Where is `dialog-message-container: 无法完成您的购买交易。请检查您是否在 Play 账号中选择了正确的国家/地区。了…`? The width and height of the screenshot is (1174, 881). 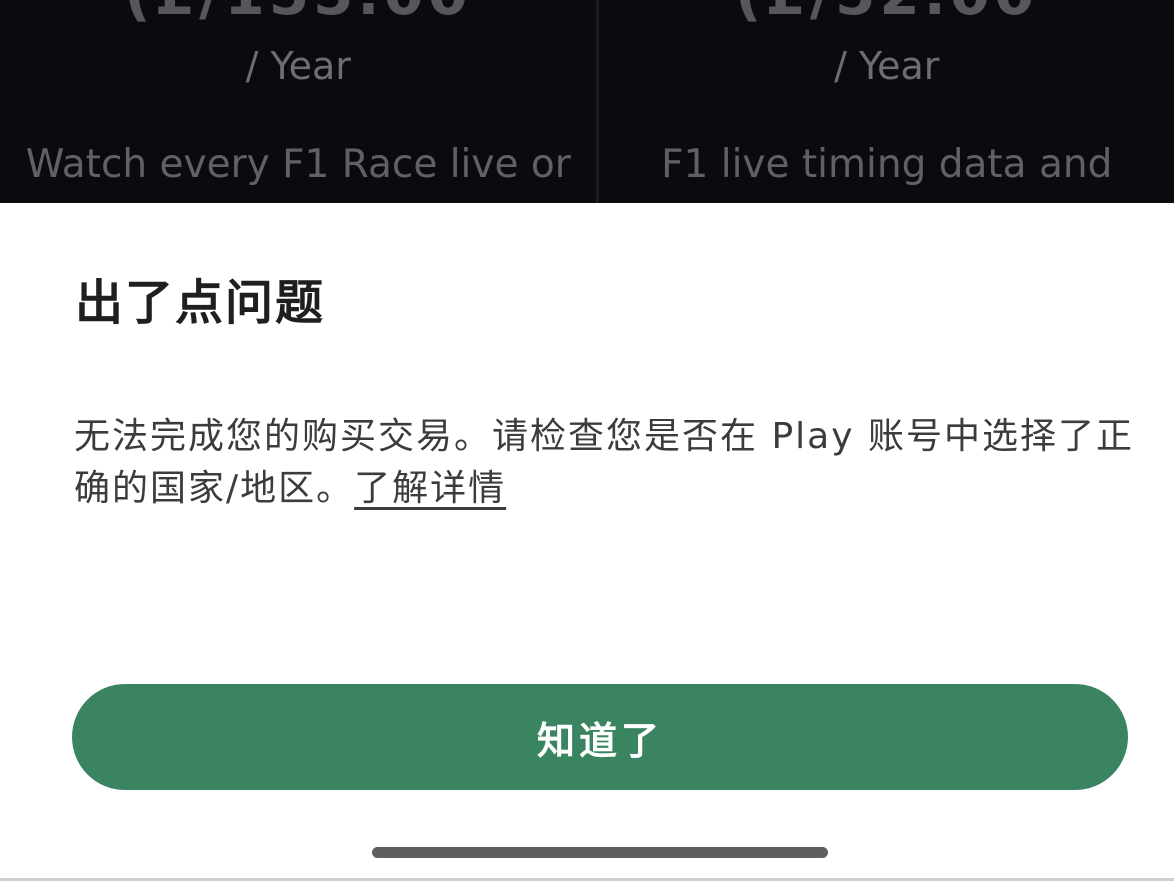 dialog-message-container: 无法完成您的购买交易。请检查您是否在 Play 账号中选择了正确的国家/地区。了… is located at coordinates (604, 463).